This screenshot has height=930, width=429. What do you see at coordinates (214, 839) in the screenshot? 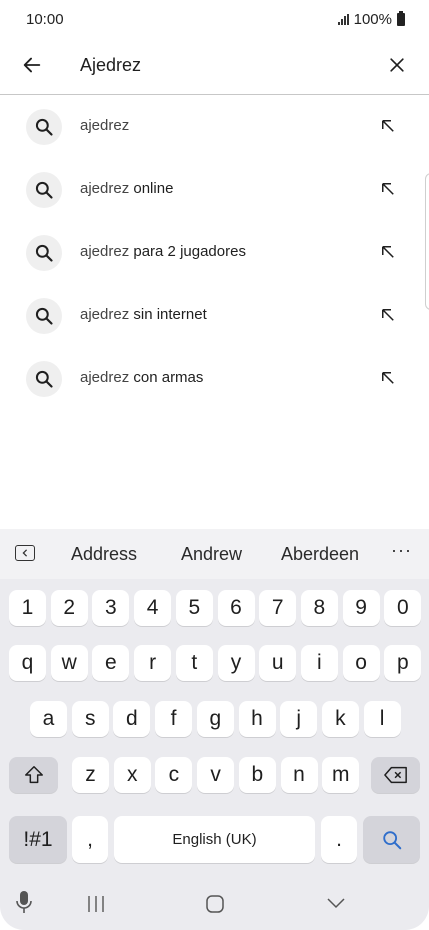
I see `space-key: English (UK)` at bounding box center [214, 839].